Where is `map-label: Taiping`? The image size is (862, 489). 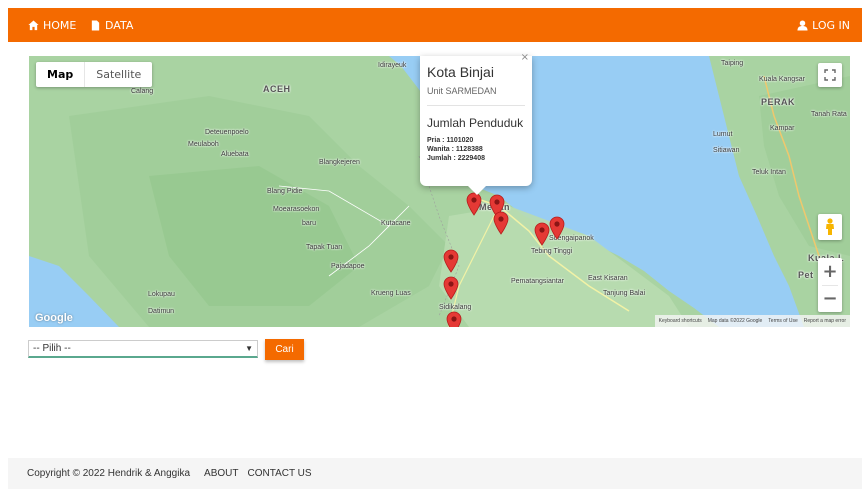 map-label: Taiping is located at coordinates (732, 63).